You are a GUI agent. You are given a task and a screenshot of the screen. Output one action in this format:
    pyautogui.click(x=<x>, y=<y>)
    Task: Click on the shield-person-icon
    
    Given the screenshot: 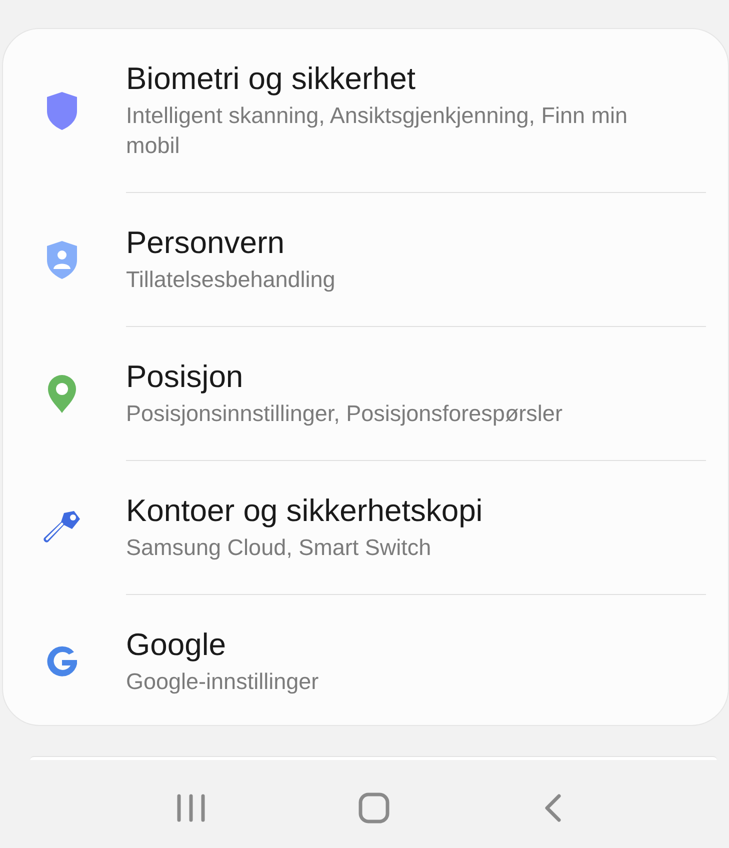 What is the action you would take?
    pyautogui.click(x=61, y=260)
    